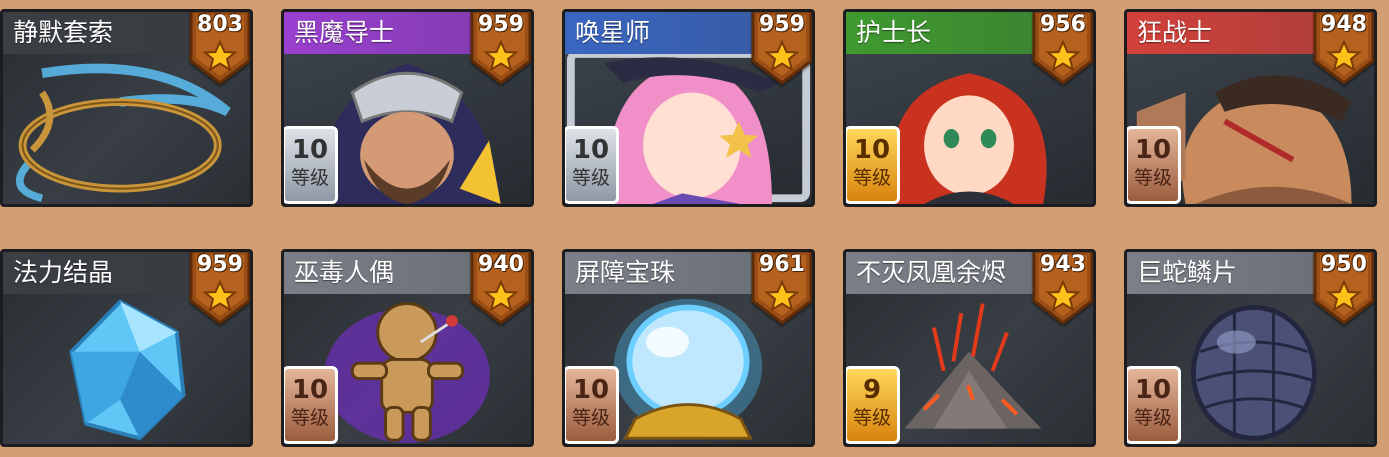  I want to click on score-value: 961, so click(782, 264).